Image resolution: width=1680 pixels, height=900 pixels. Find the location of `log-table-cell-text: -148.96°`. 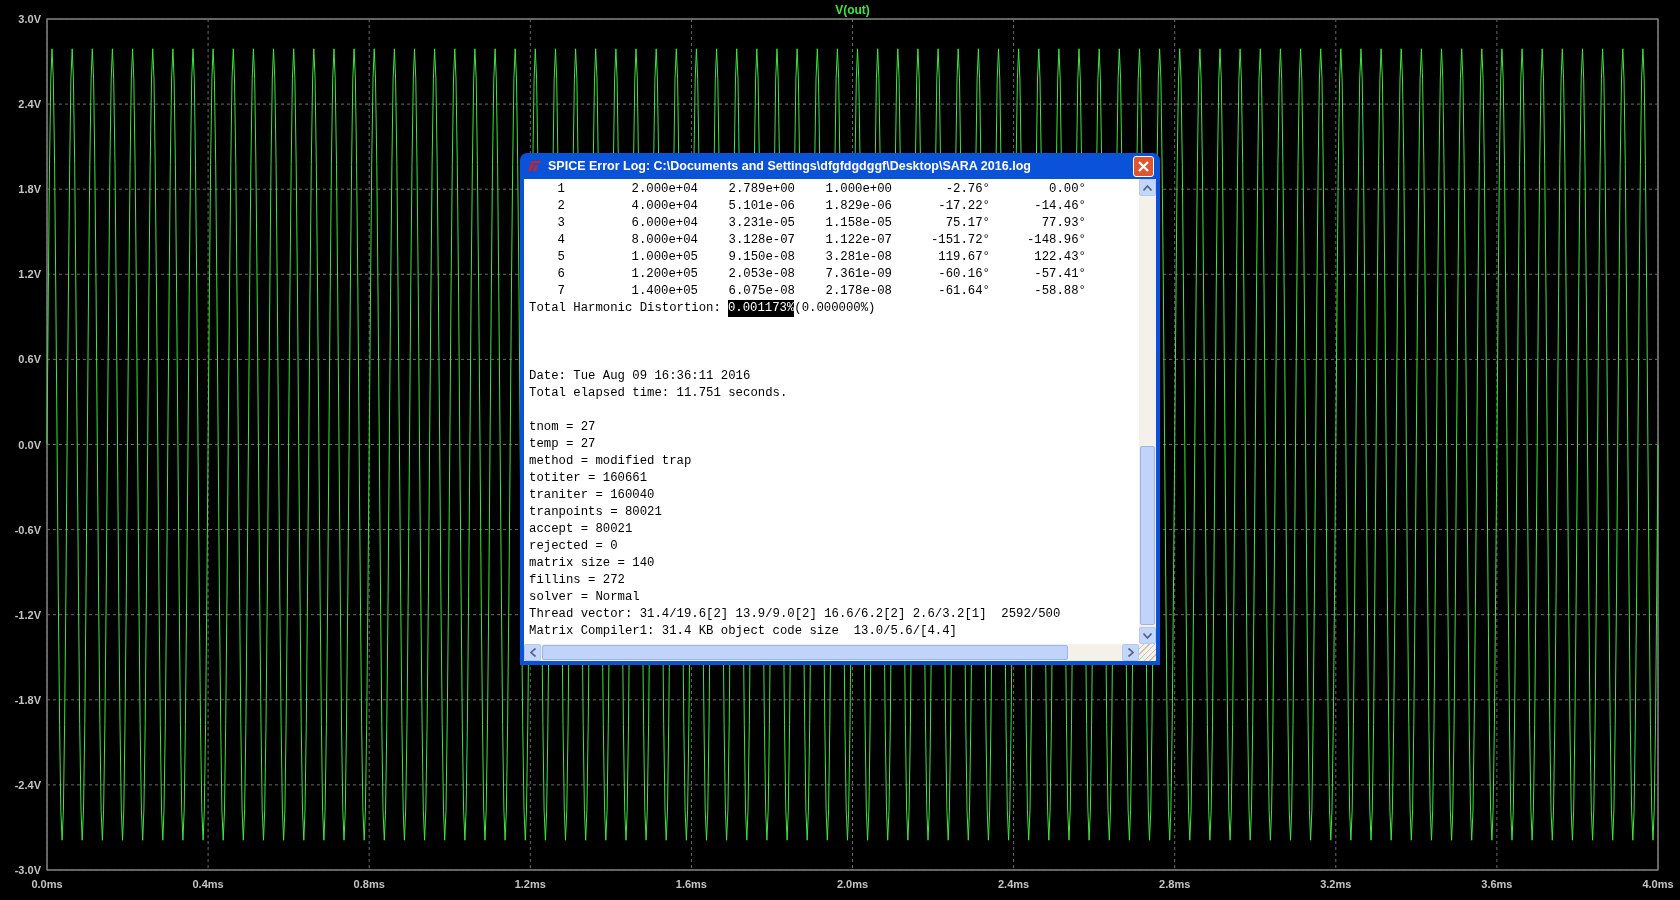

log-table-cell-text: -148.96° is located at coordinates (1055, 240).